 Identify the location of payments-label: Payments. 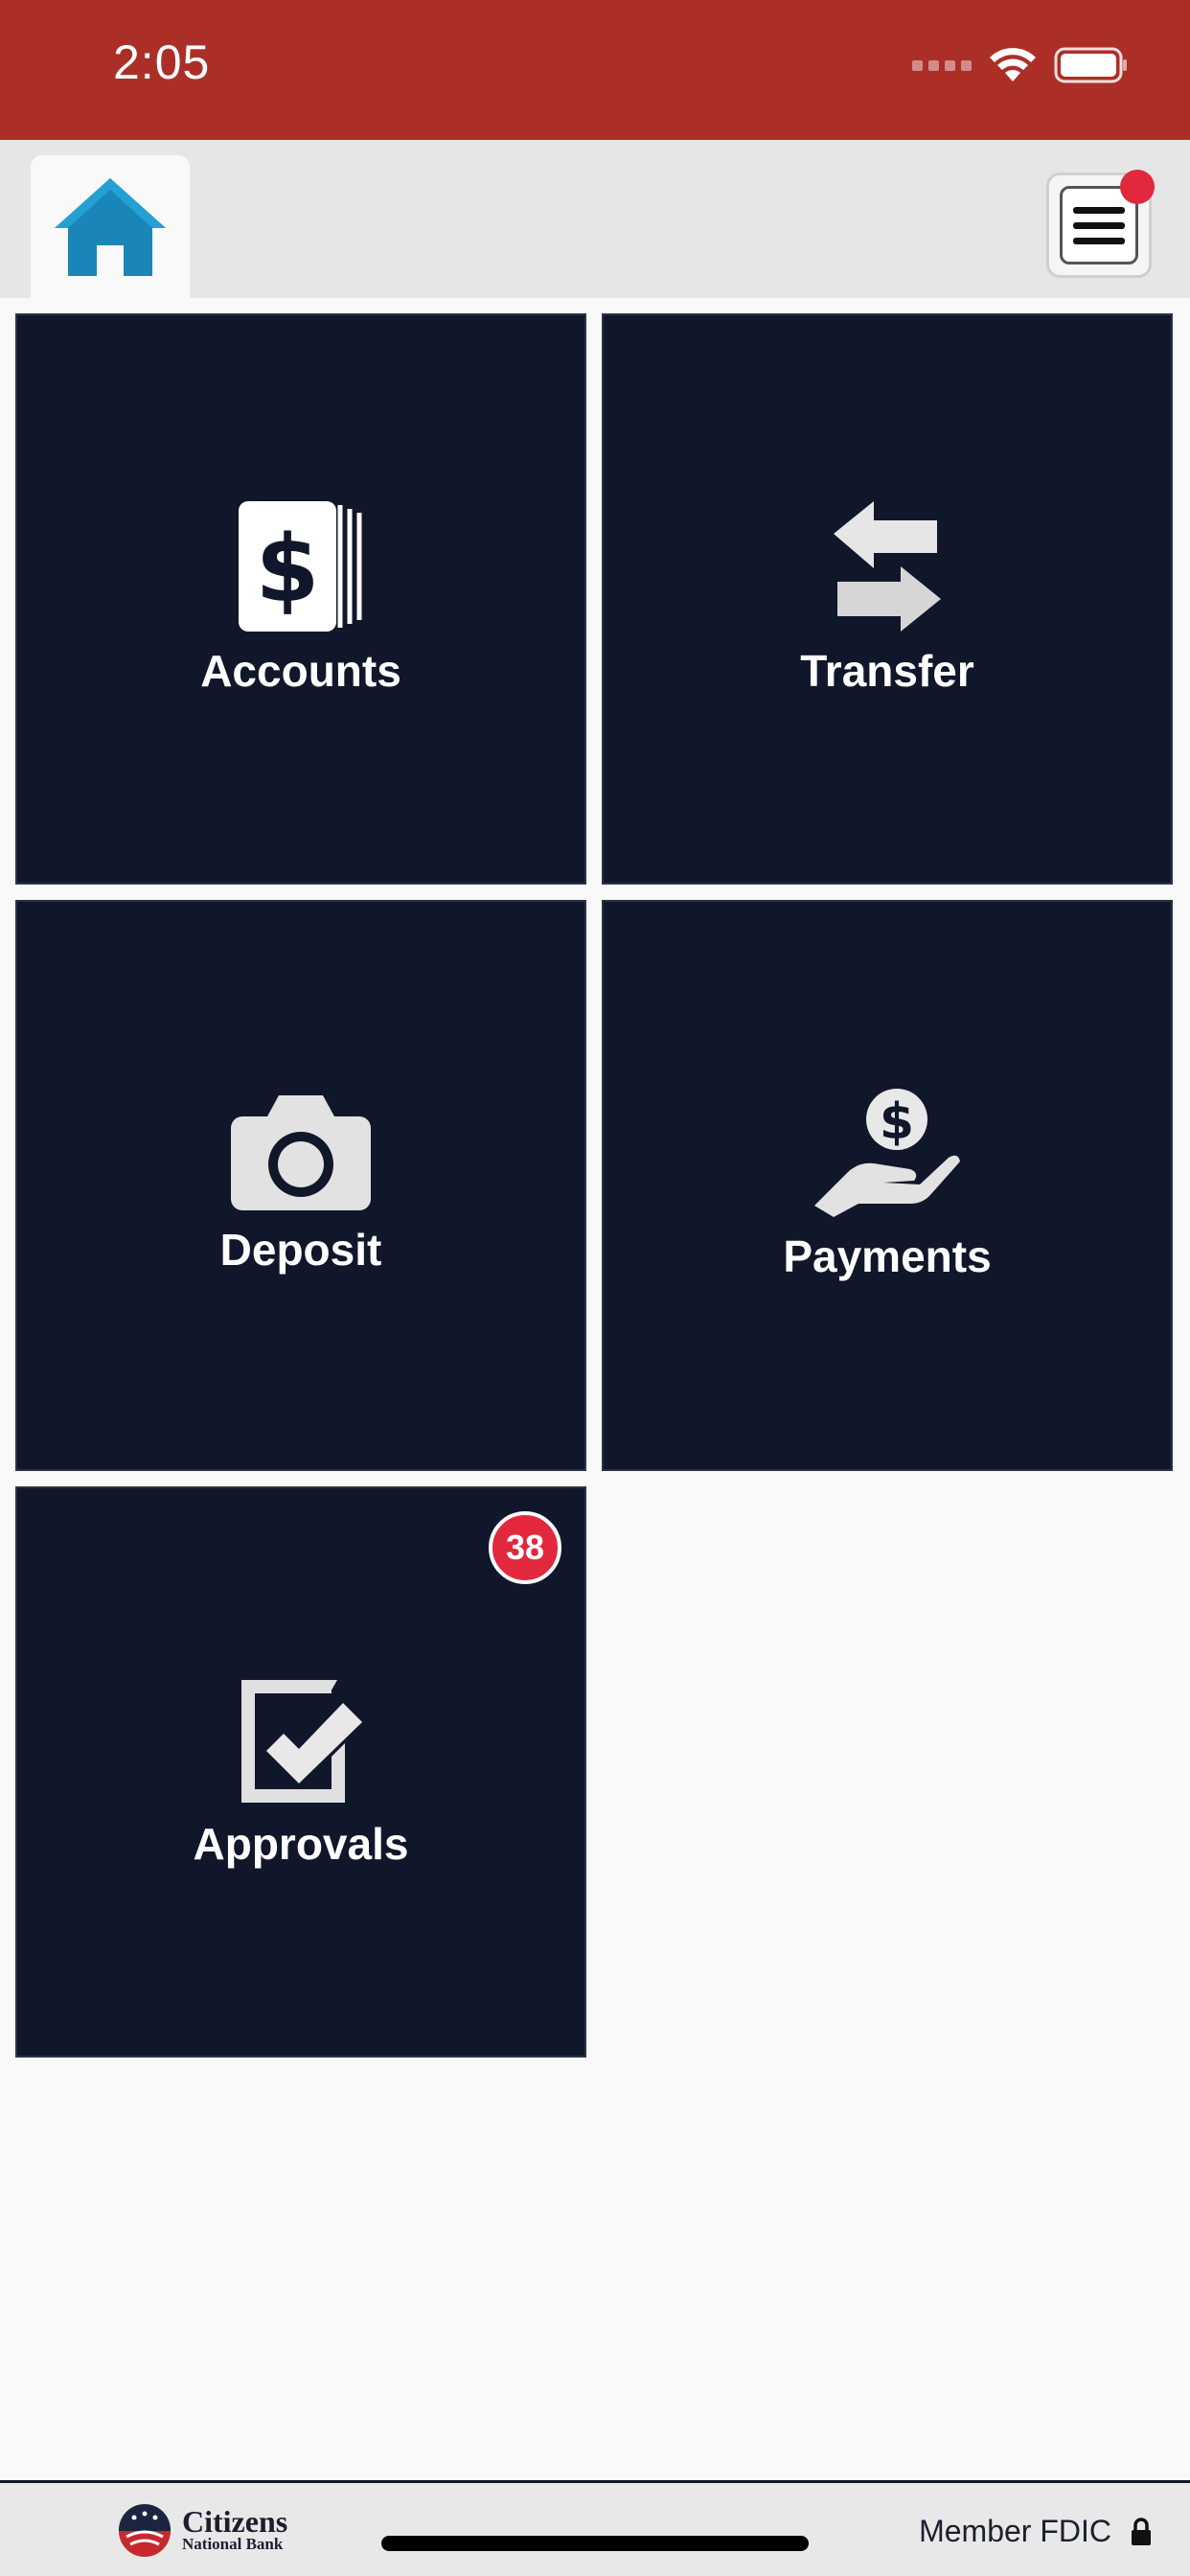
(888, 1256).